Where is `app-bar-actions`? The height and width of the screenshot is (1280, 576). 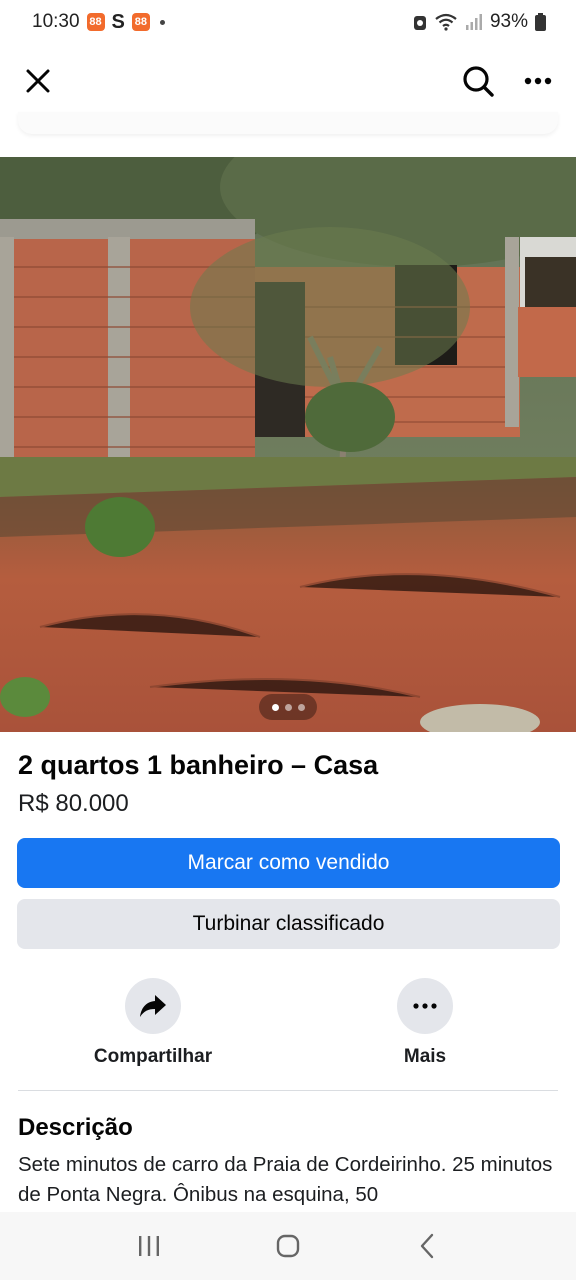 app-bar-actions is located at coordinates (508, 81).